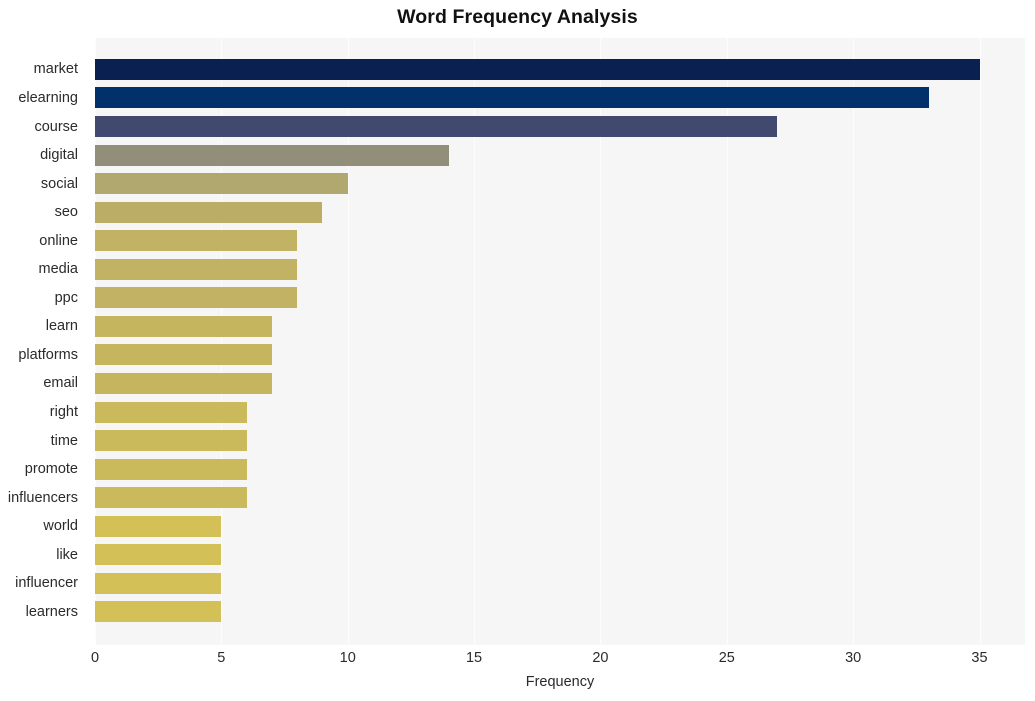 Image resolution: width=1035 pixels, height=701 pixels. Describe the element at coordinates (196, 269) in the screenshot. I see `bar-media` at that location.